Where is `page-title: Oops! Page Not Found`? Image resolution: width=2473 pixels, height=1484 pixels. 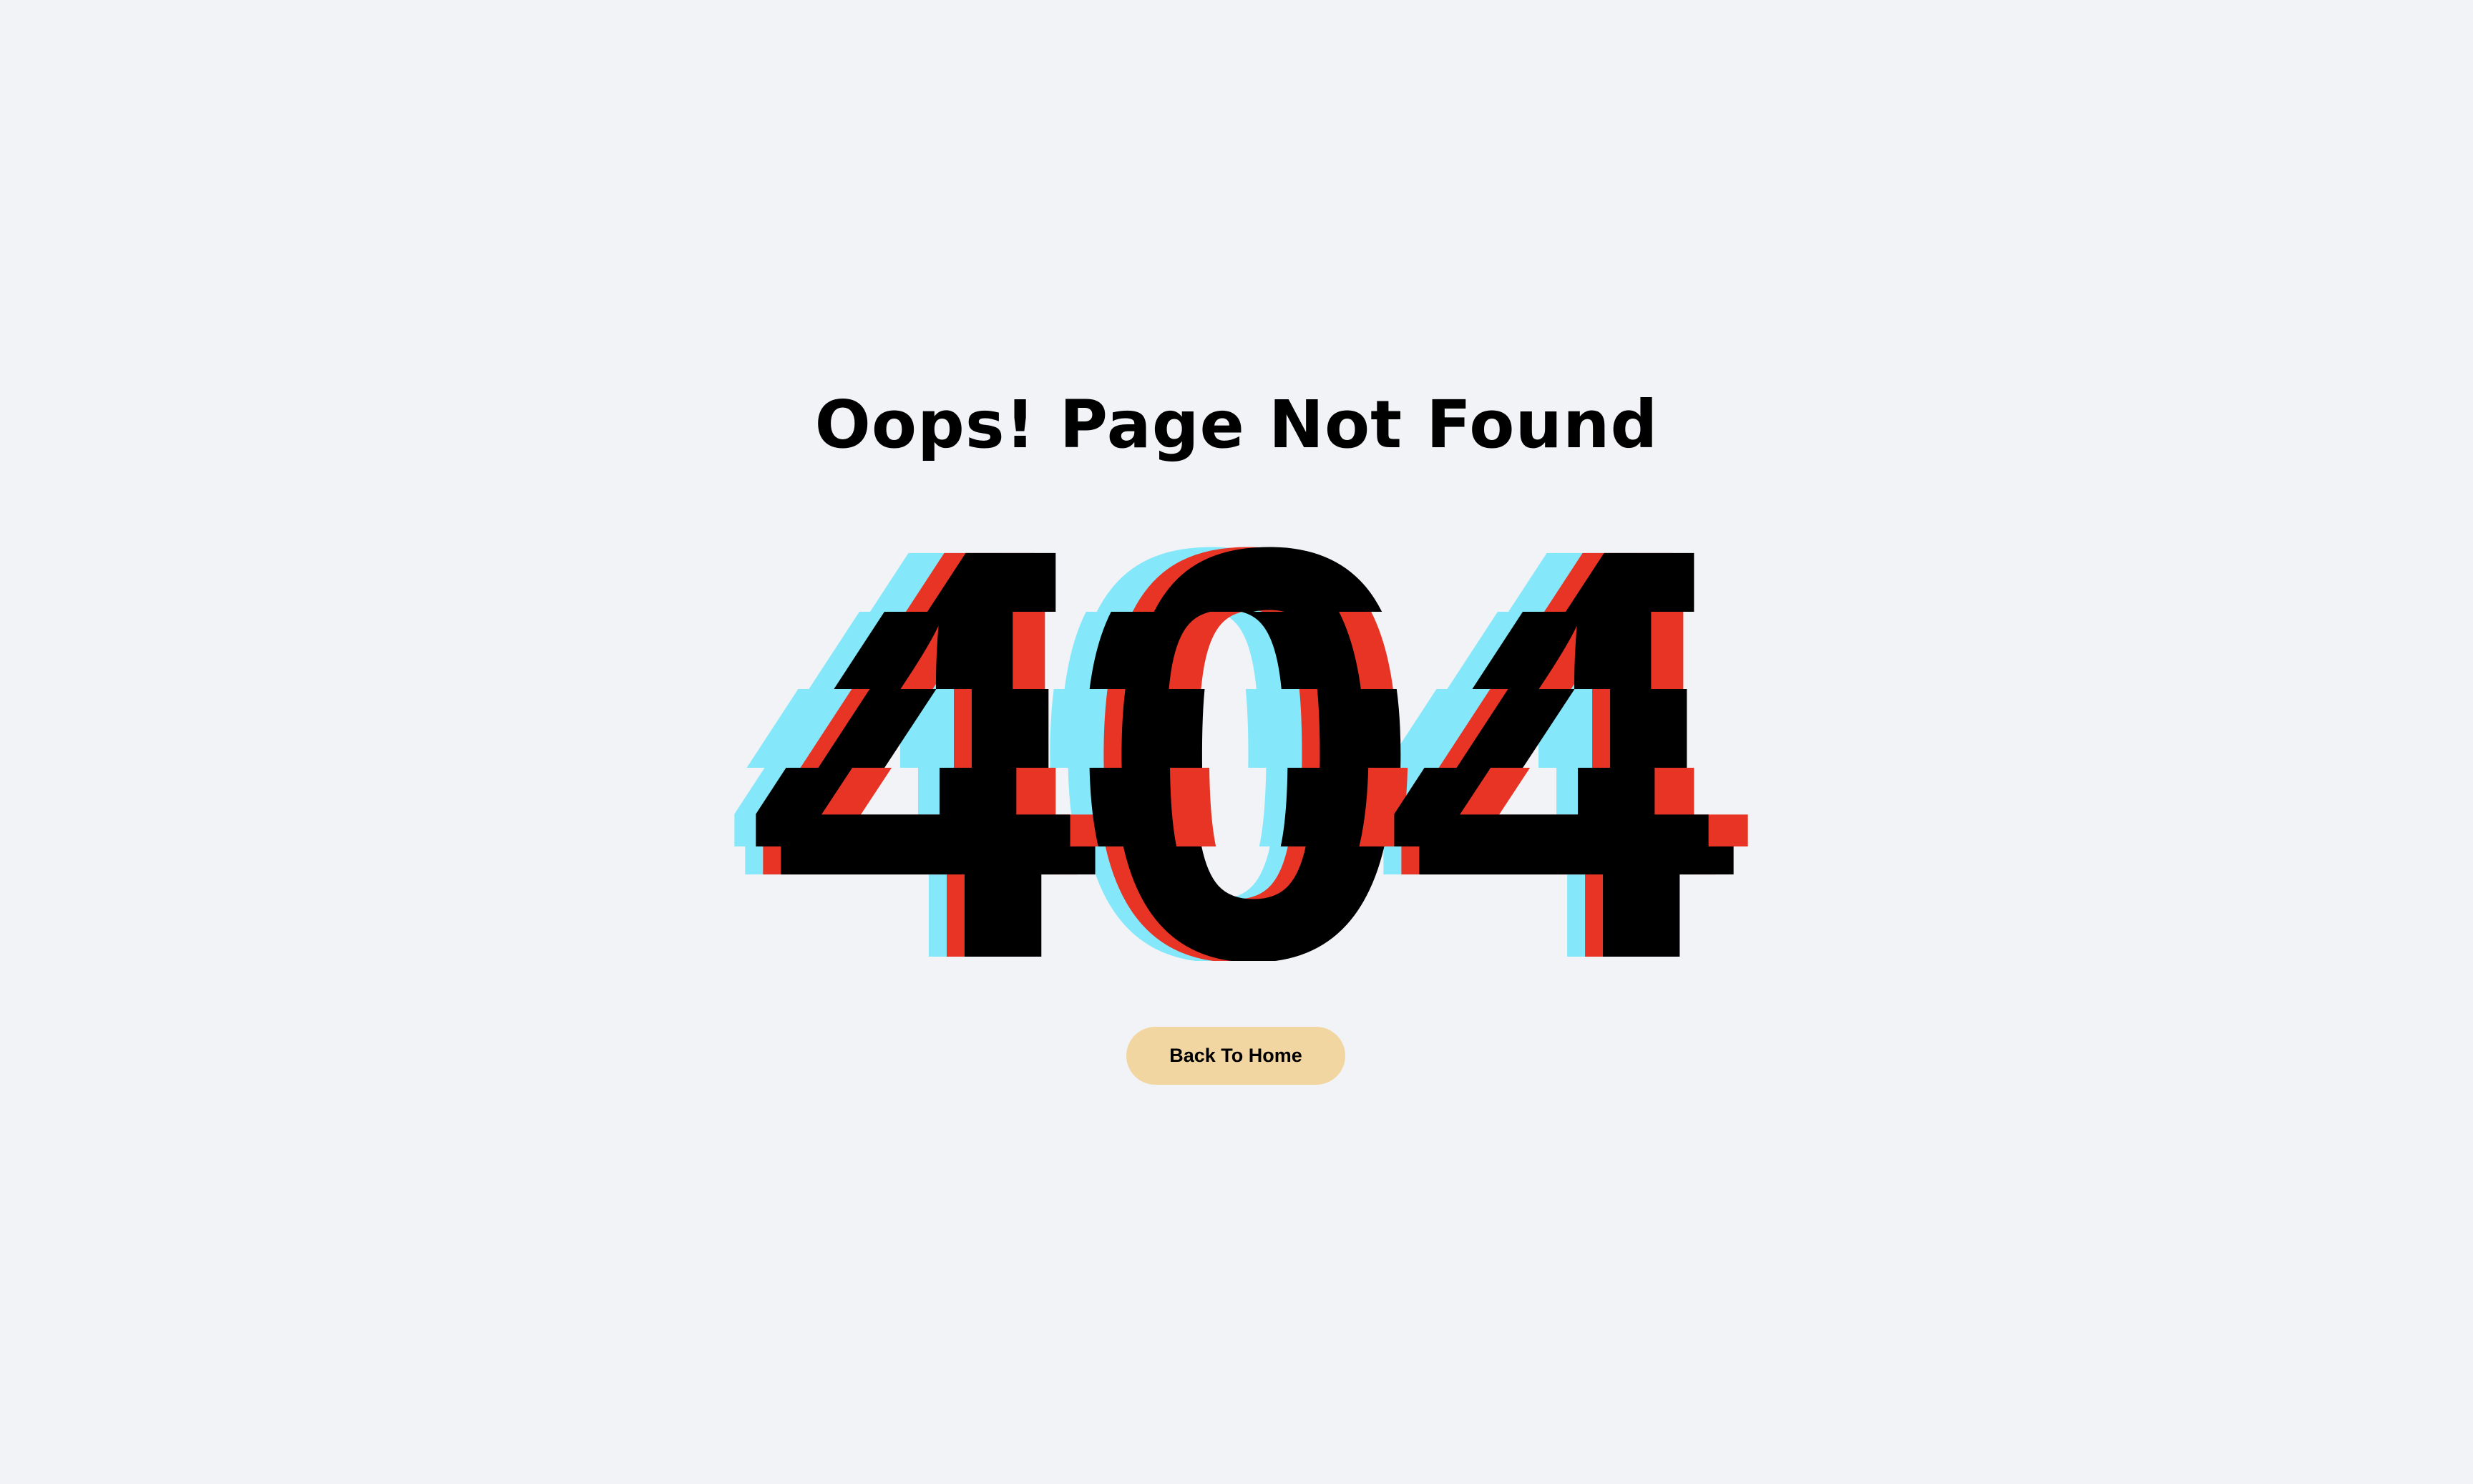 page-title: Oops! Page Not Found is located at coordinates (1236, 424).